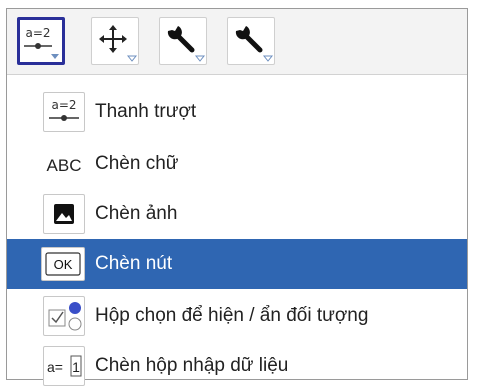  Describe the element at coordinates (118, 43) in the screenshot. I see `move-icon` at that location.